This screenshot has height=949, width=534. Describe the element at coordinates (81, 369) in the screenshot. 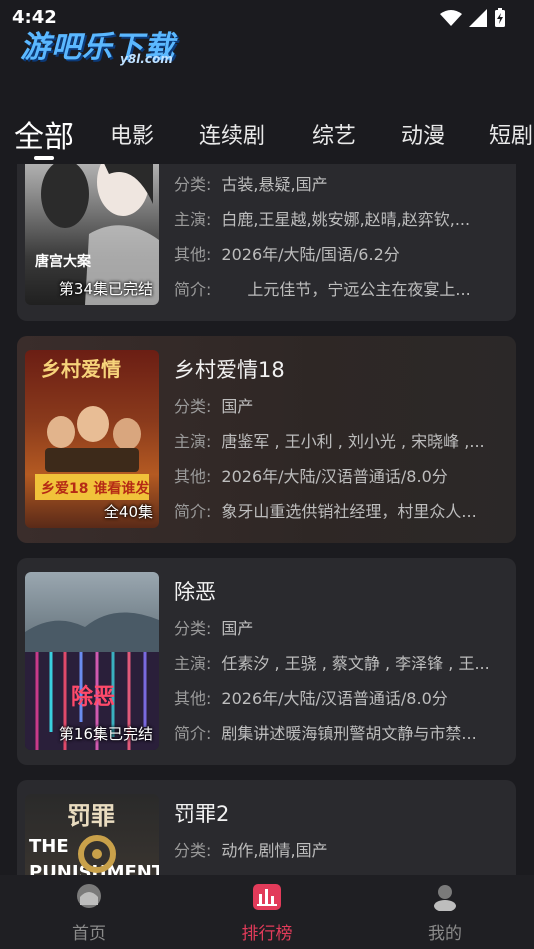

I see `svg-text: 乡村爱情` at that location.